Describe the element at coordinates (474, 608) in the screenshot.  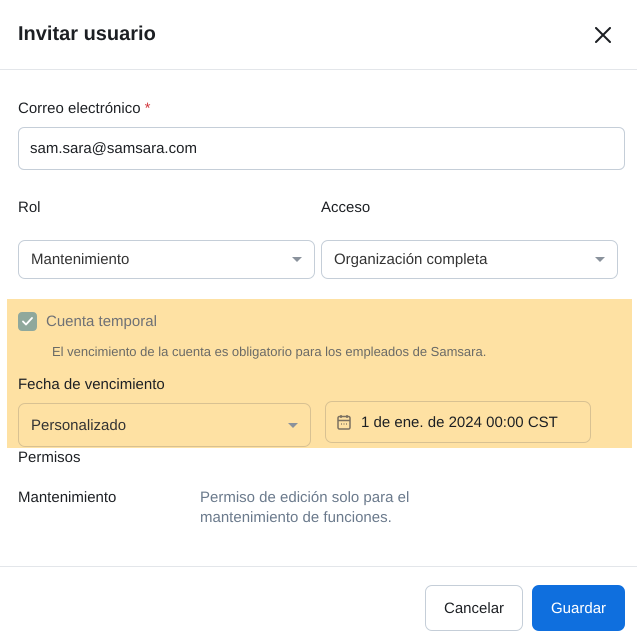
I see `cancel-button: Cancelar` at that location.